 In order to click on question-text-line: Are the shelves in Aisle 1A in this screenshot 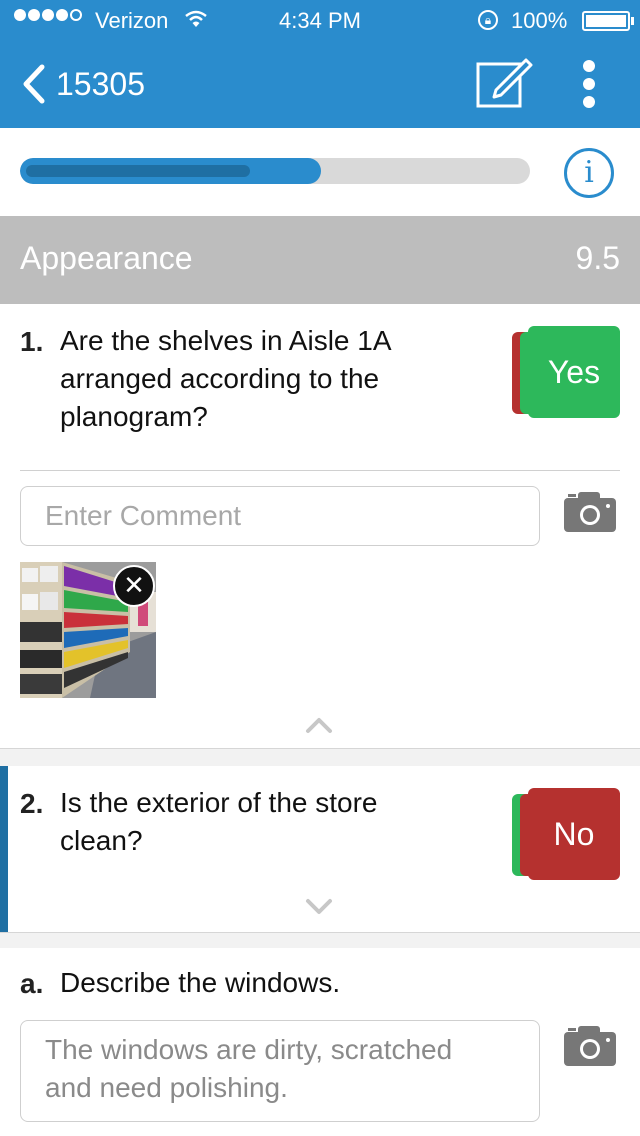, I will do `click(226, 340)`.